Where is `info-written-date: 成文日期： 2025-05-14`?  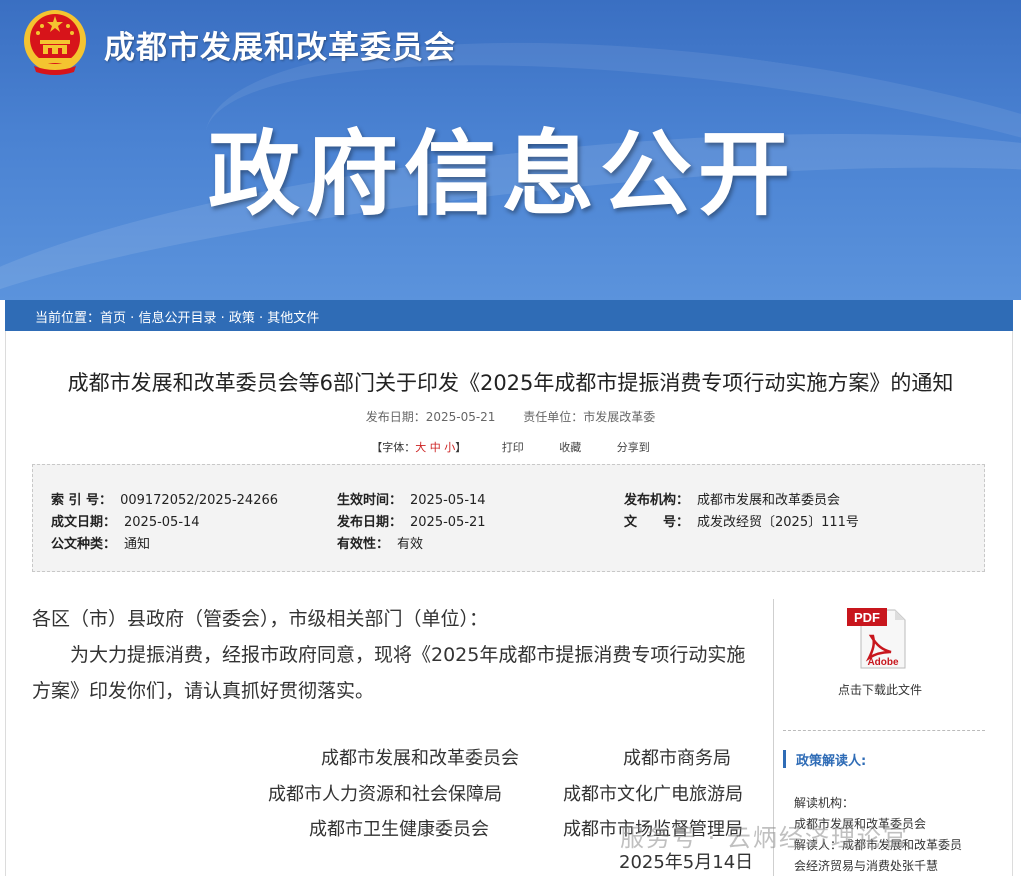 info-written-date: 成文日期： 2025-05-14 is located at coordinates (125, 520).